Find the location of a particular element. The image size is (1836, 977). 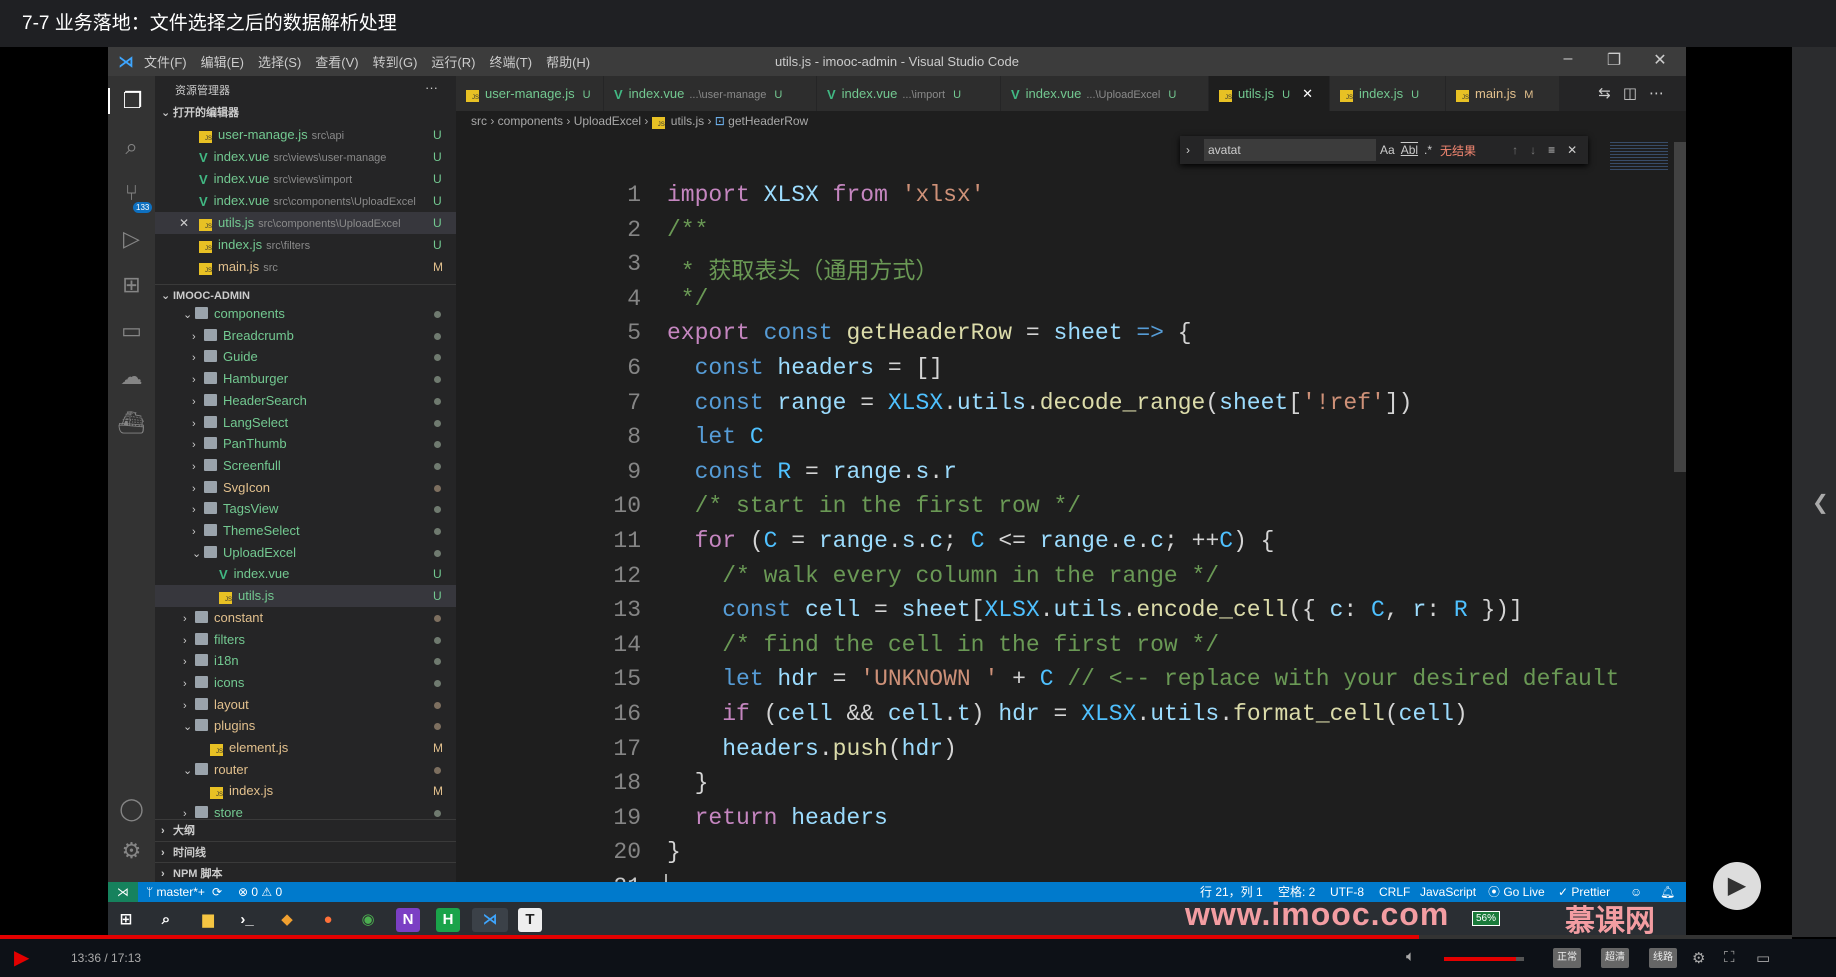

source-control-icon: ⑂ 133 is located at coordinates (131, 196).